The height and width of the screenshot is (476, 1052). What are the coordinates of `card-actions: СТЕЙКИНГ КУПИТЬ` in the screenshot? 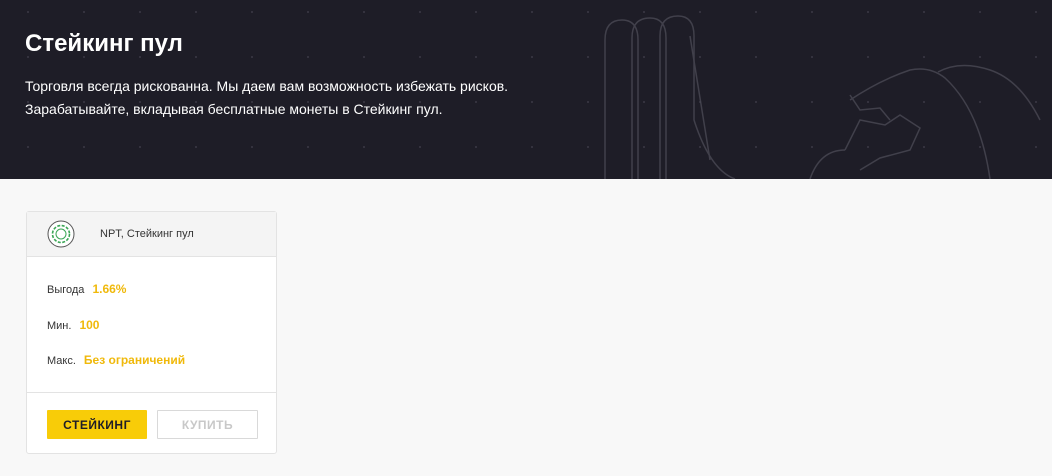 It's located at (151, 423).